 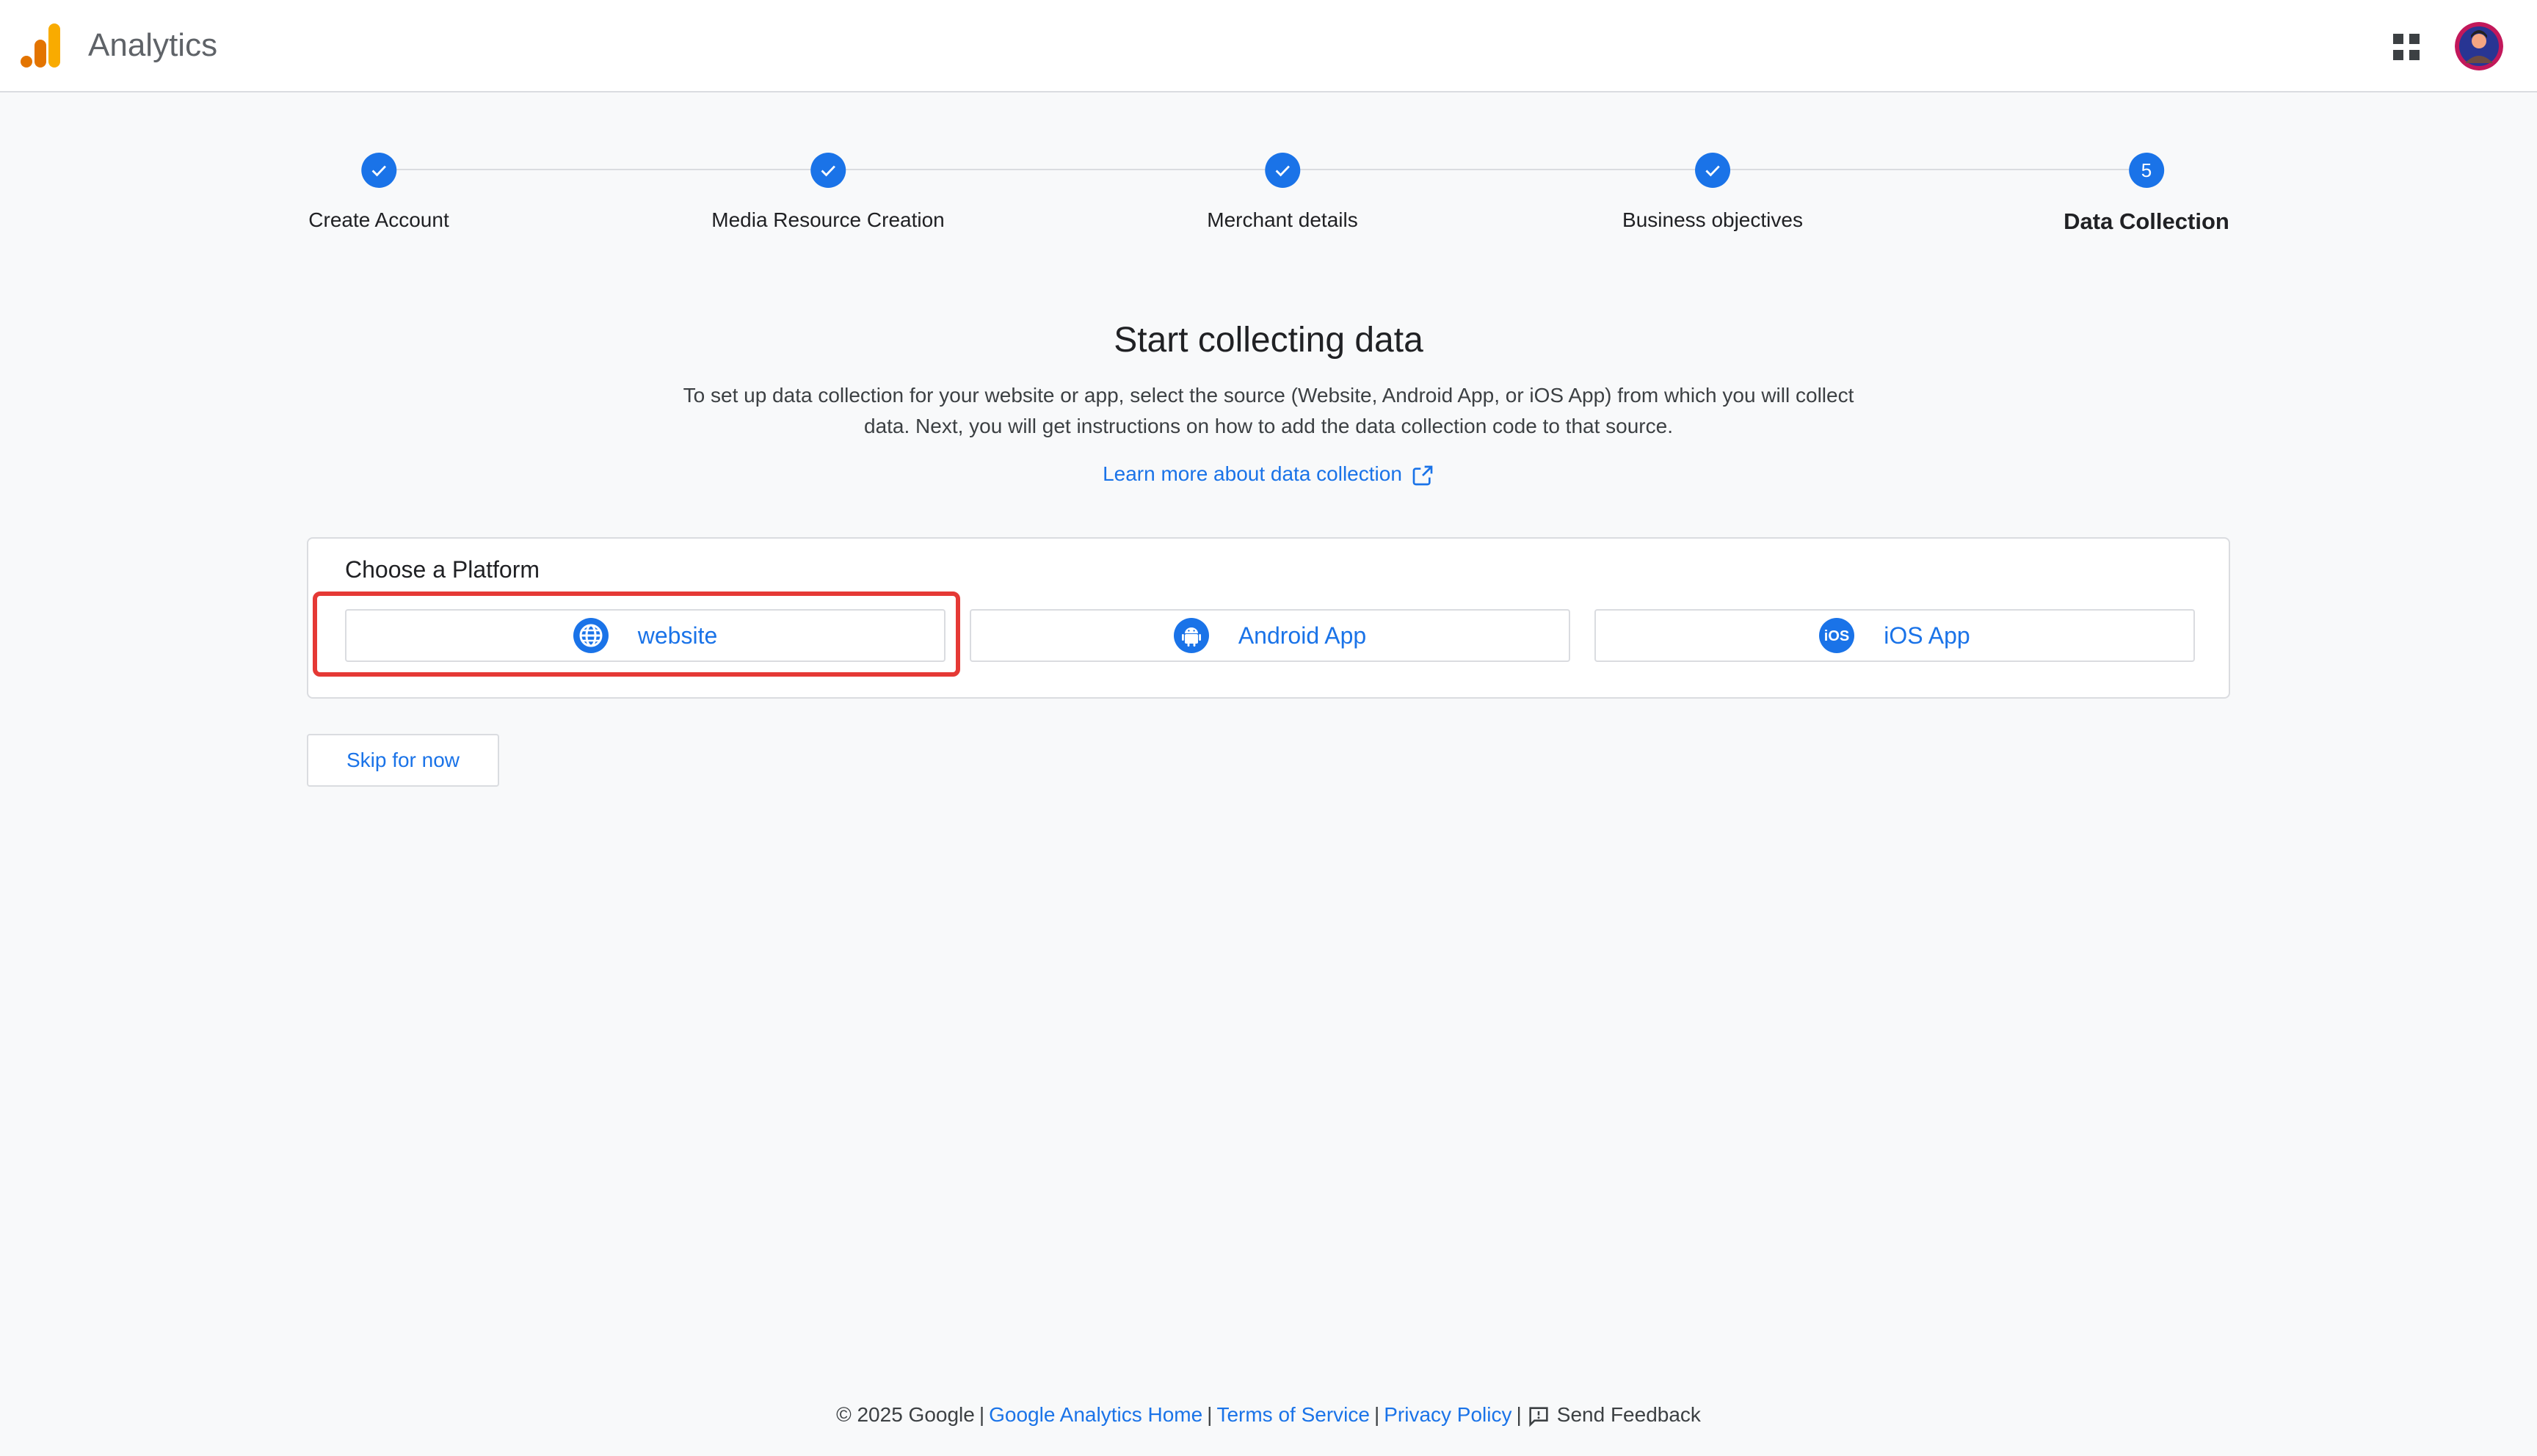 What do you see at coordinates (2146, 170) in the screenshot?
I see `step-number: 5` at bounding box center [2146, 170].